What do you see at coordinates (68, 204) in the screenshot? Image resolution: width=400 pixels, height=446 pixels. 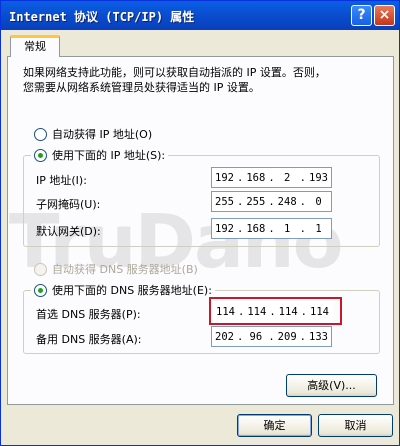 I see `subnet-mask-label: 子网掩码(U):` at bounding box center [68, 204].